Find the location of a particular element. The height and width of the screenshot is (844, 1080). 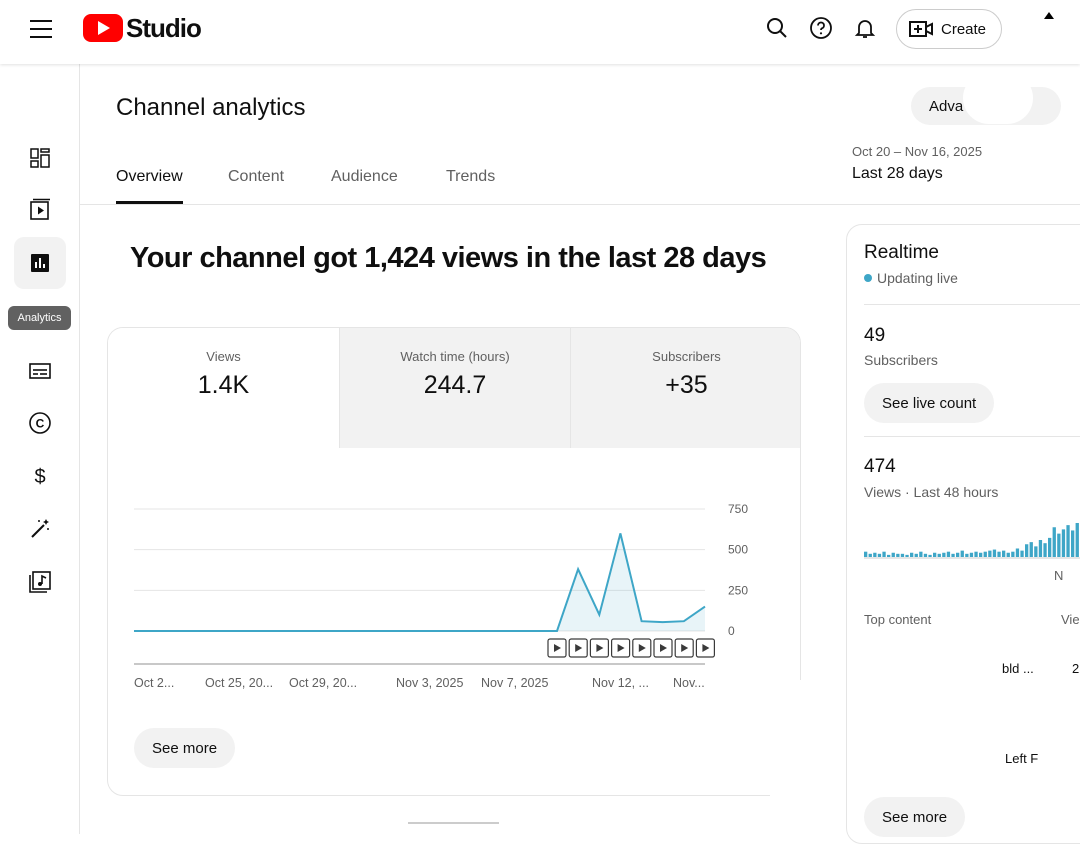

date-range-label: Last 28 days is located at coordinates (917, 174).